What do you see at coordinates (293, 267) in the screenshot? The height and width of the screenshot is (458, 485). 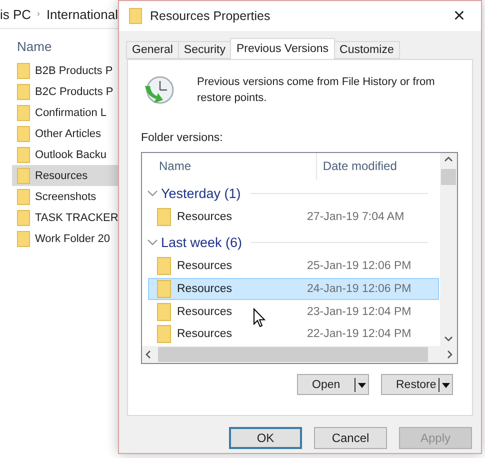 I see `version-row: Resources 25-Jan-19 12:06 PM` at bounding box center [293, 267].